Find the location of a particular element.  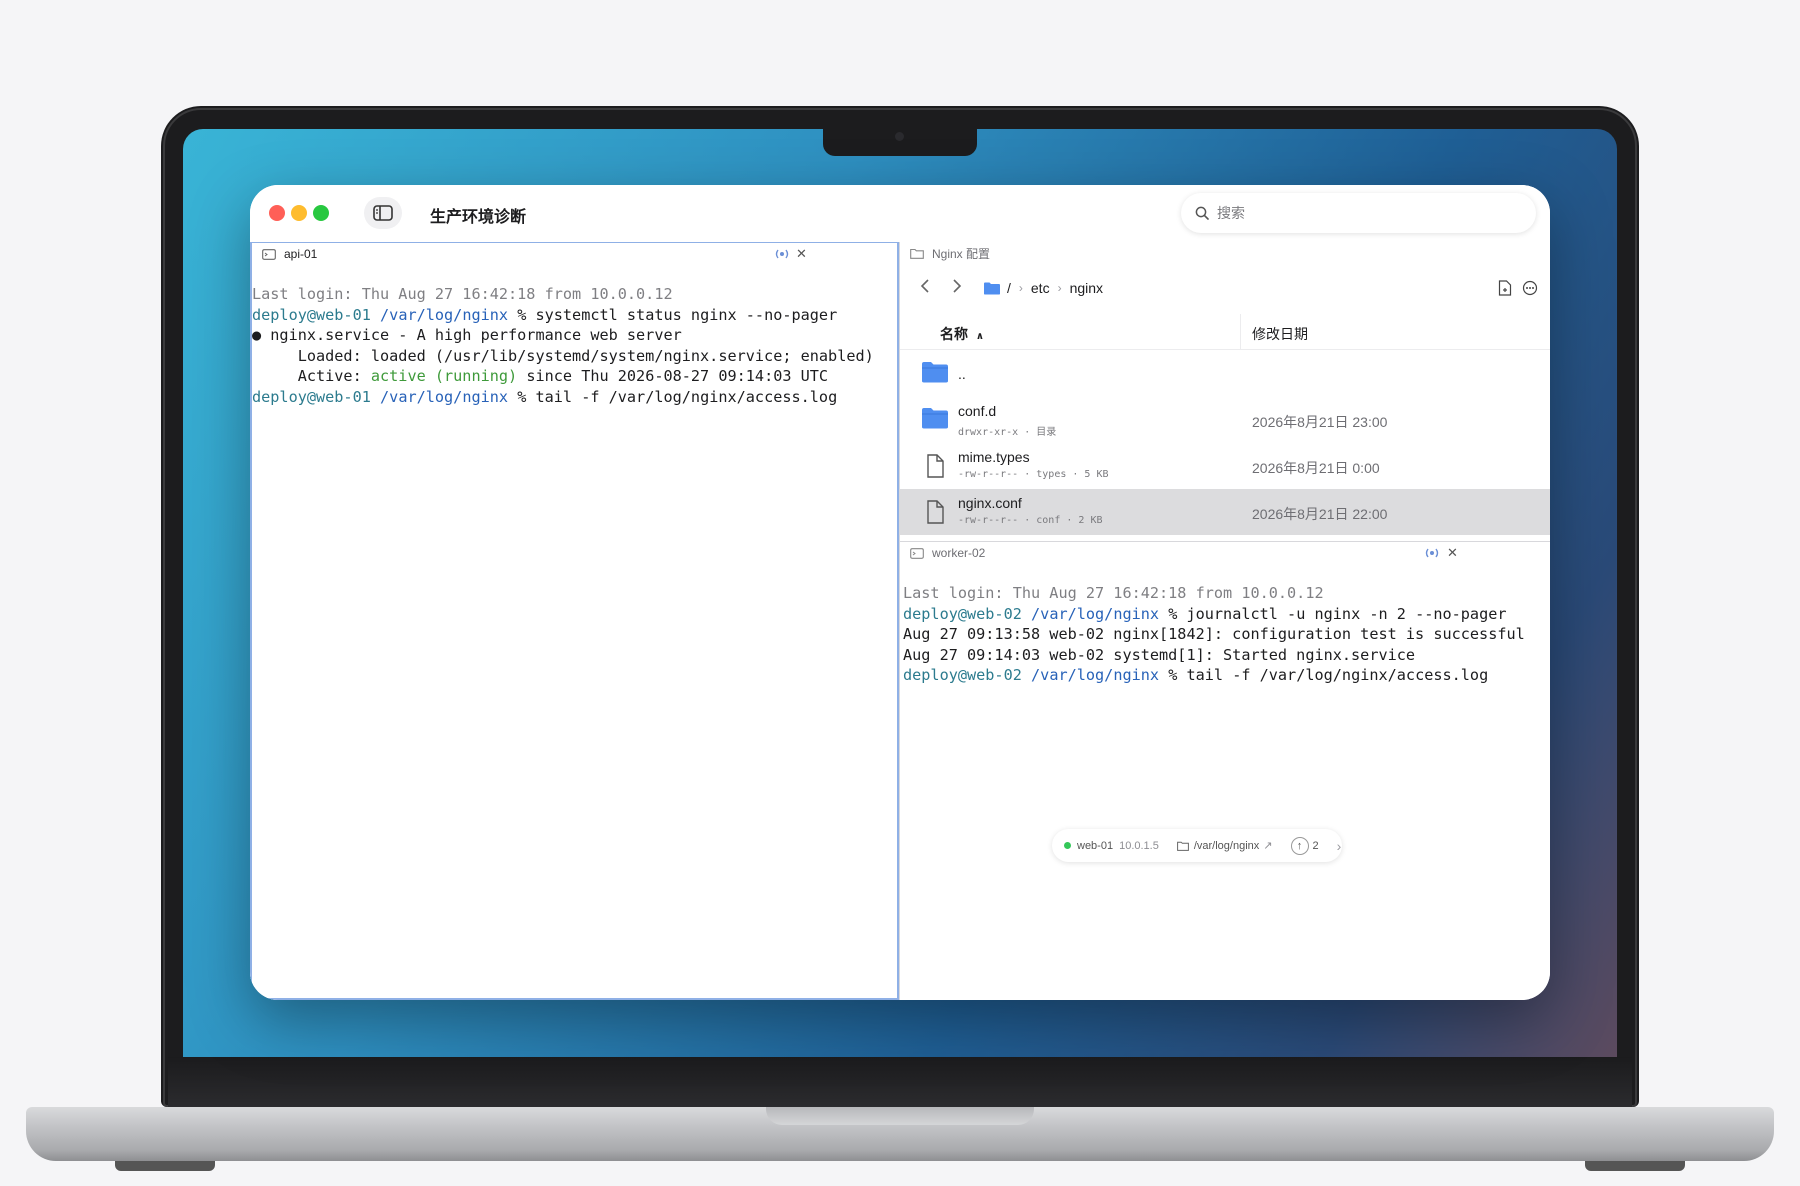

file-meta: drwxr-xr-x · 目录 is located at coordinates (1007, 432).